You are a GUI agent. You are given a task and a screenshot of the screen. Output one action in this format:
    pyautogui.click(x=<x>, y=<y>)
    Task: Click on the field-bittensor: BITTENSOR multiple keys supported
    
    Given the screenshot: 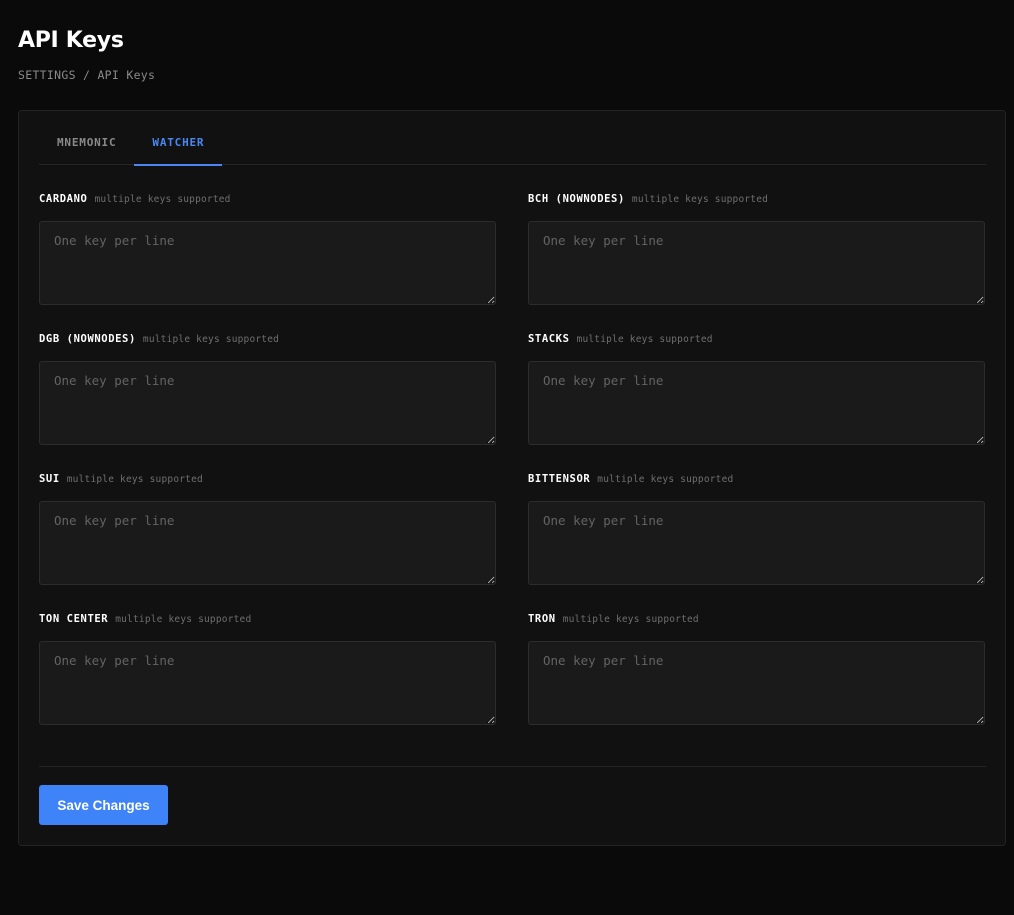 What is the action you would take?
    pyautogui.click(x=756, y=529)
    